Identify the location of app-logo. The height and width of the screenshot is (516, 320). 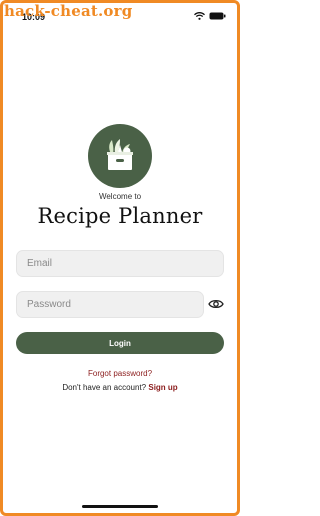
(120, 156).